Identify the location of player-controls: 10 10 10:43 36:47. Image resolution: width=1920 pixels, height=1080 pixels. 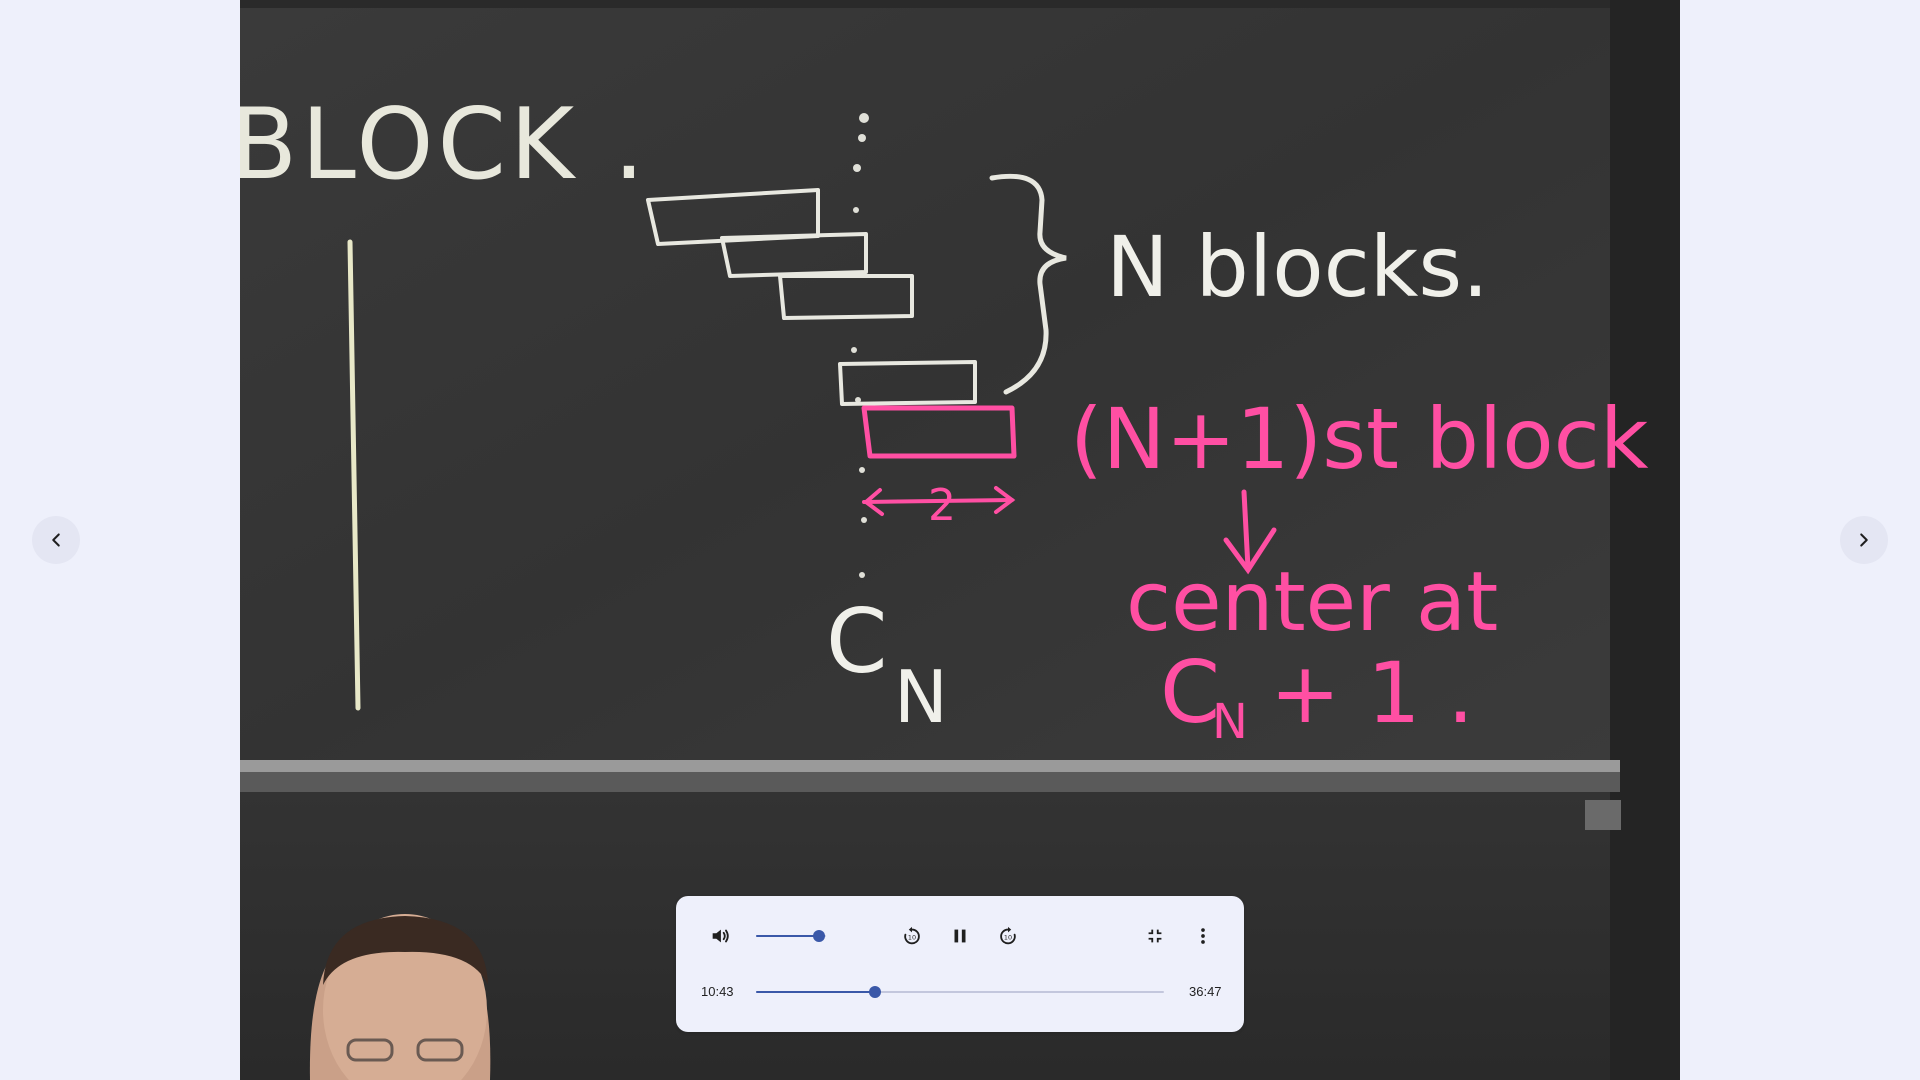
(960, 964).